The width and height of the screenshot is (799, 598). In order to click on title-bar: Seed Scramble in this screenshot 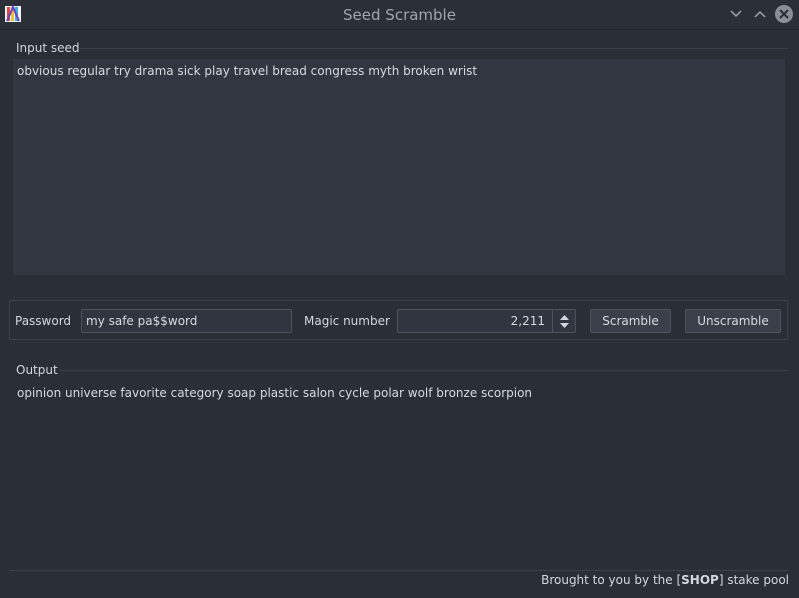, I will do `click(399, 15)`.